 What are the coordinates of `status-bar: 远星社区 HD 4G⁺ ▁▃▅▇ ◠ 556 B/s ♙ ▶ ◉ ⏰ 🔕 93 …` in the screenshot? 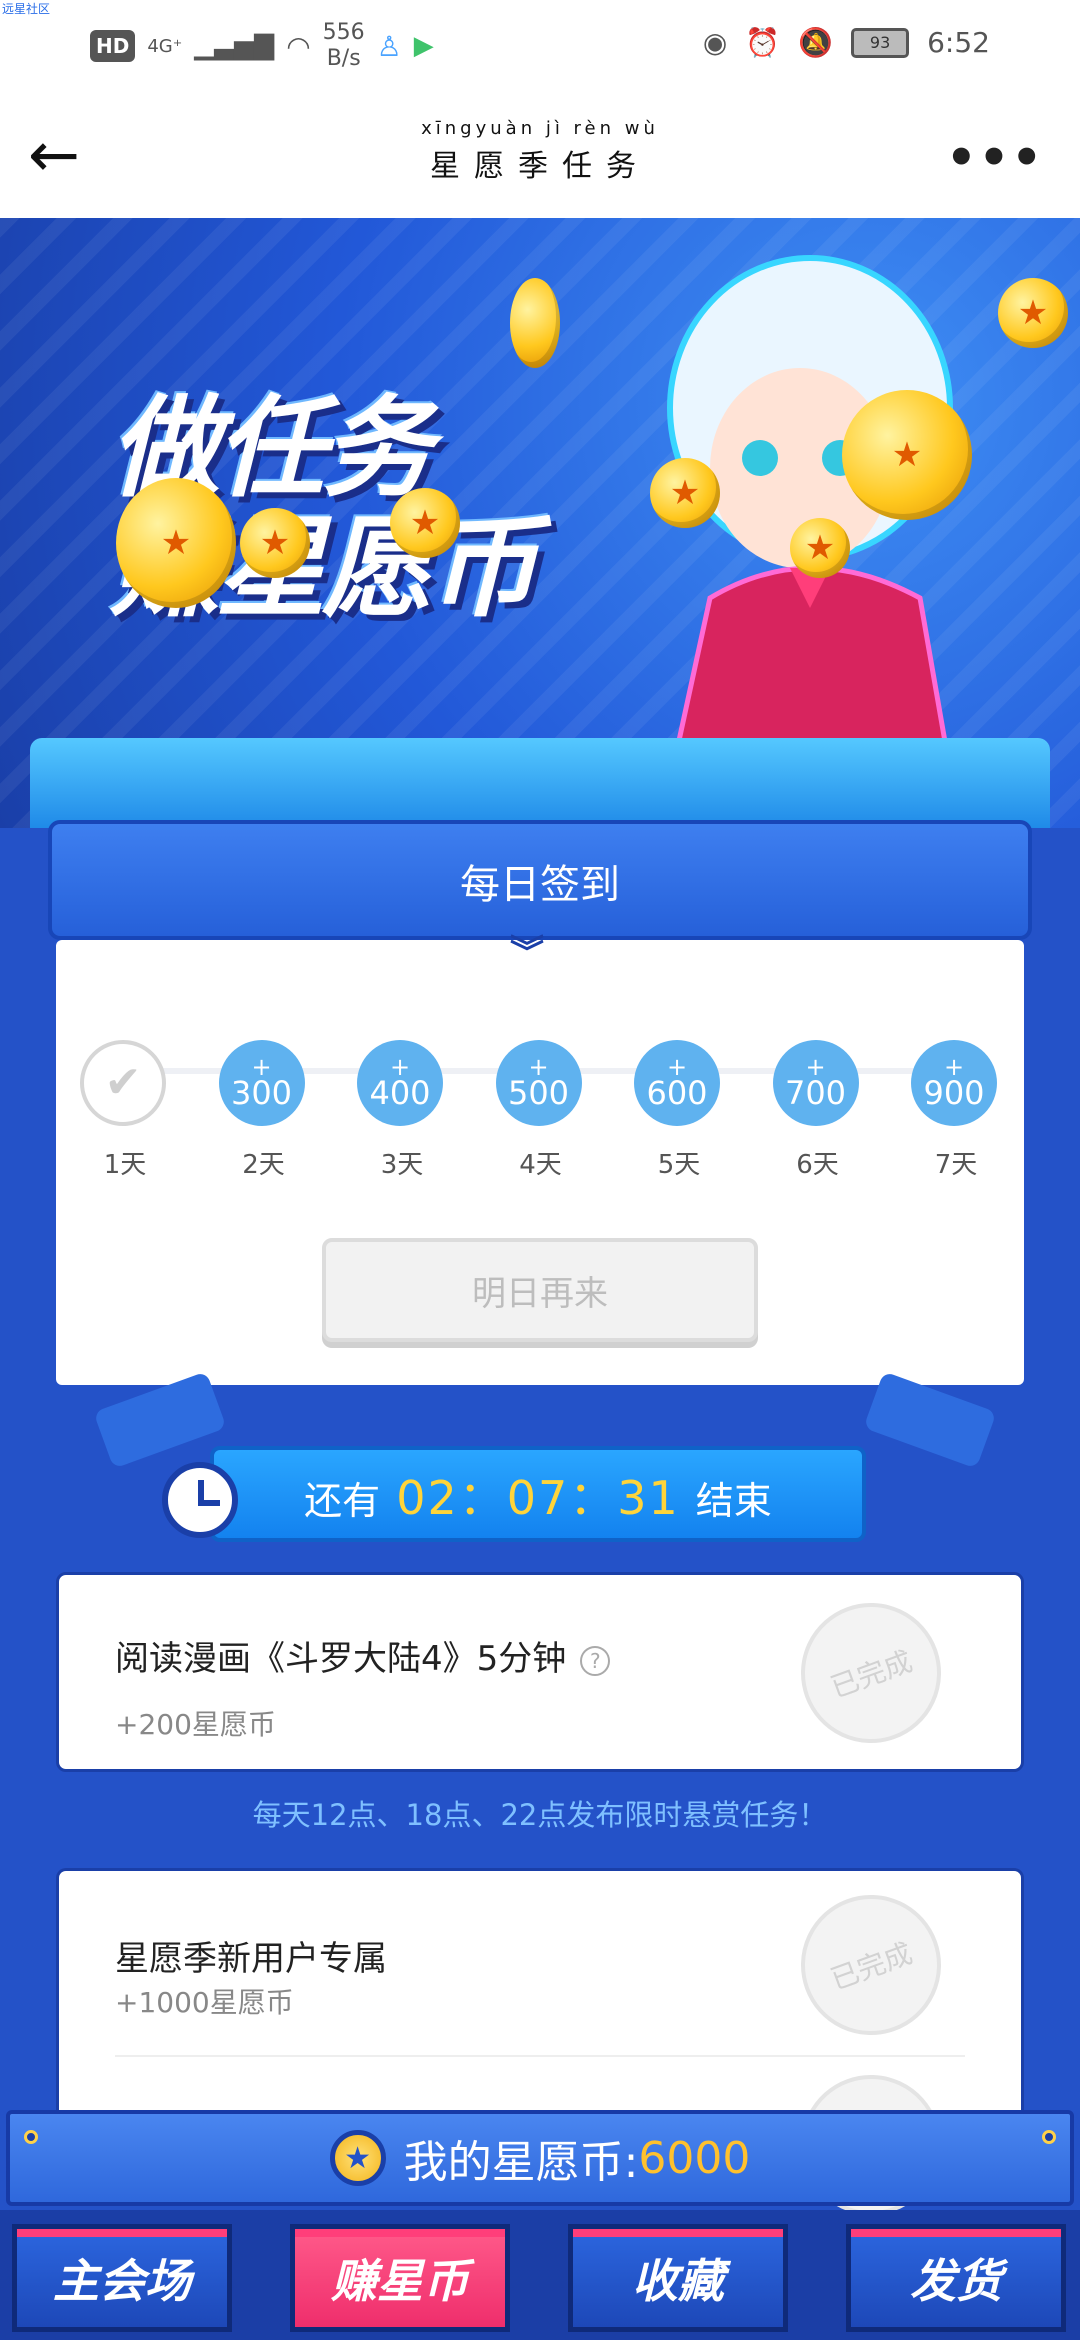 It's located at (540, 45).